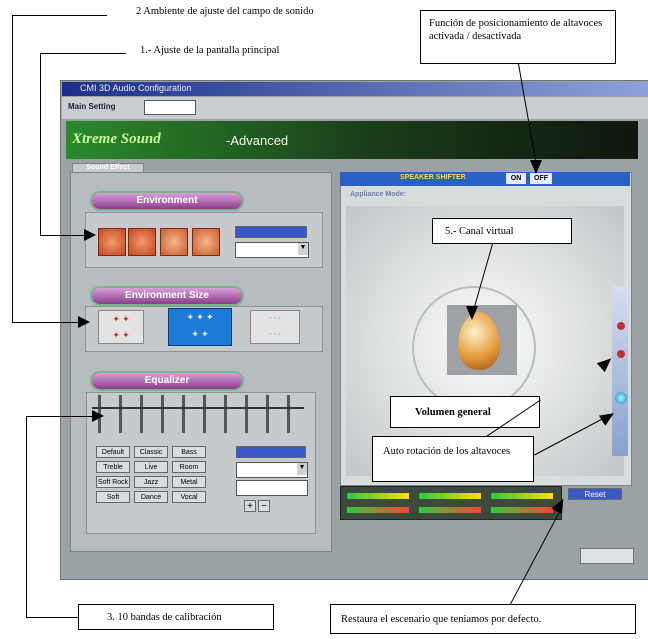 The image size is (648, 639). I want to click on annotation-virtual-channel: 5.- Canal virtual, so click(502, 231).